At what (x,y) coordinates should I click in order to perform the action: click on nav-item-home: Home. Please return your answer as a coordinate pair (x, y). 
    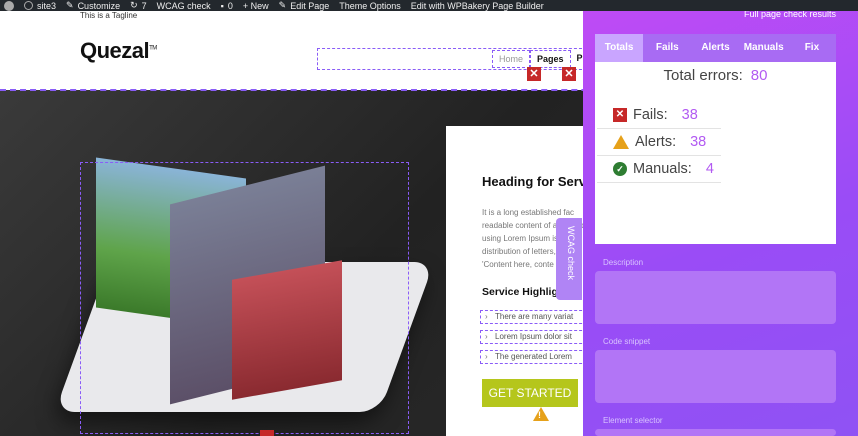
    Looking at the image, I should click on (511, 59).